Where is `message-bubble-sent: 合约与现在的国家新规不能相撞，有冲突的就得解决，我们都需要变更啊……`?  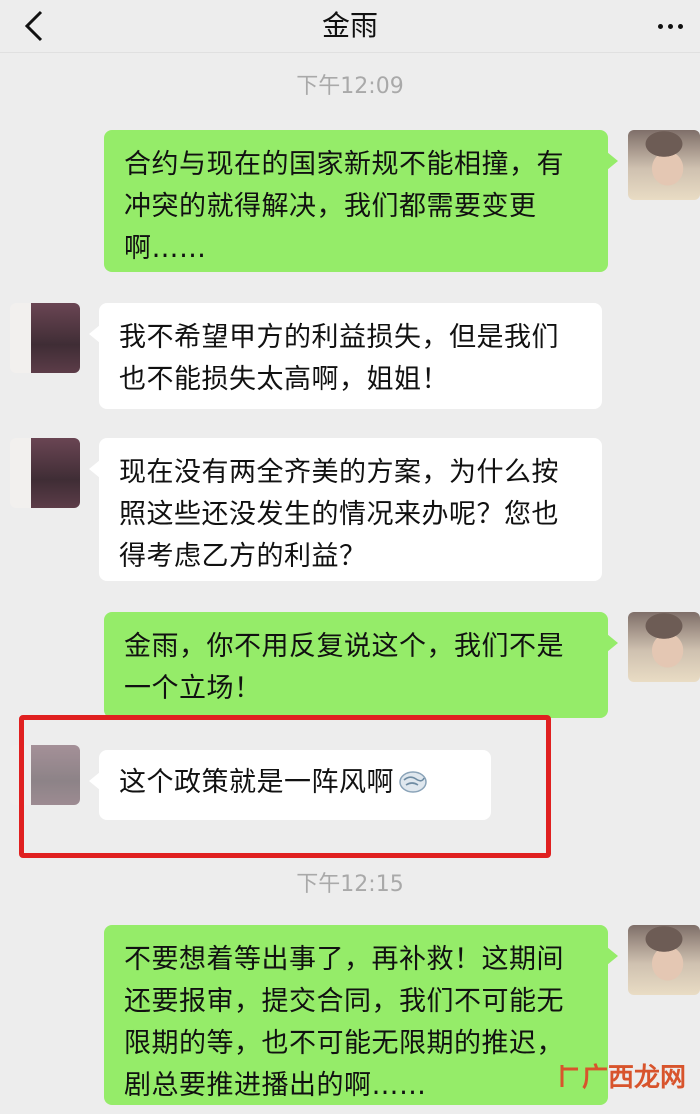 message-bubble-sent: 合约与现在的国家新规不能相撞，有冲突的就得解决，我们都需要变更啊…… is located at coordinates (361, 201).